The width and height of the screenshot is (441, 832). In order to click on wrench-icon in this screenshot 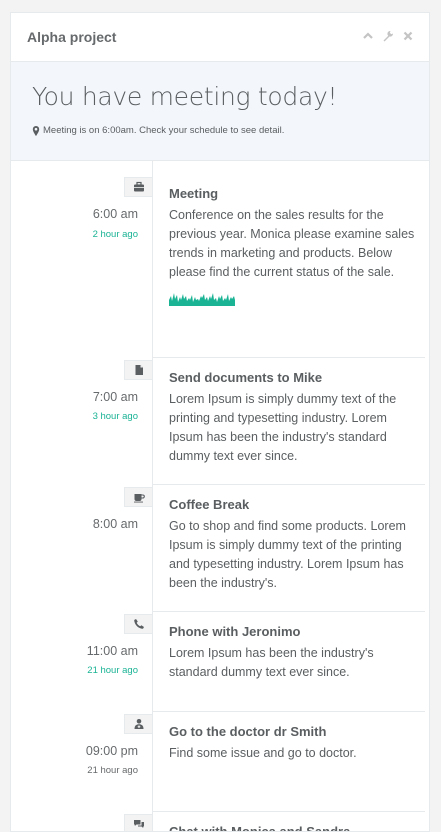, I will do `click(388, 36)`.